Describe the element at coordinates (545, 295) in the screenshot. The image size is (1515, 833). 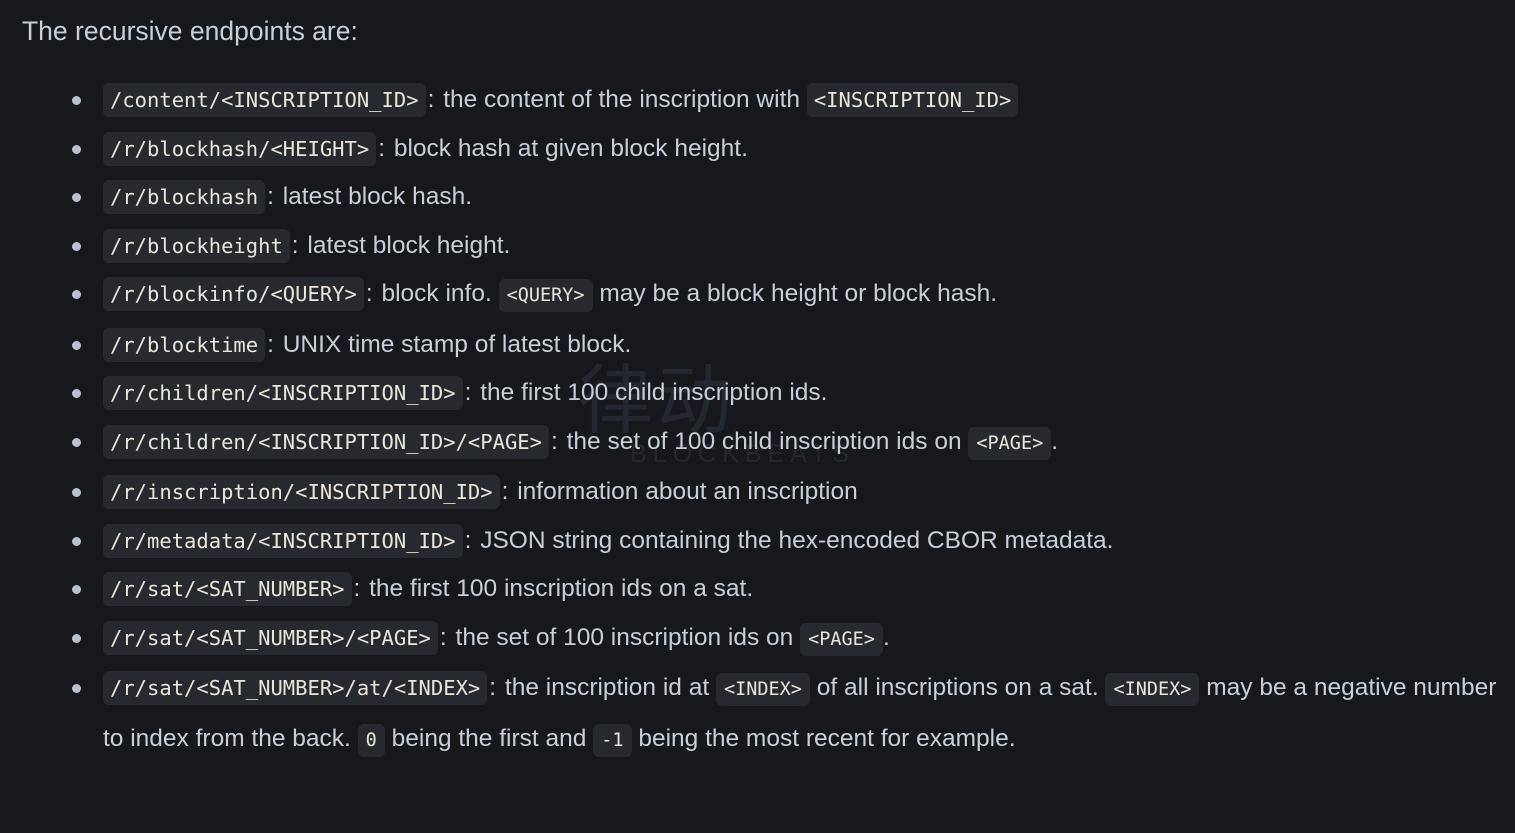
I see `endpoint-inline-code: <QUERY>` at that location.